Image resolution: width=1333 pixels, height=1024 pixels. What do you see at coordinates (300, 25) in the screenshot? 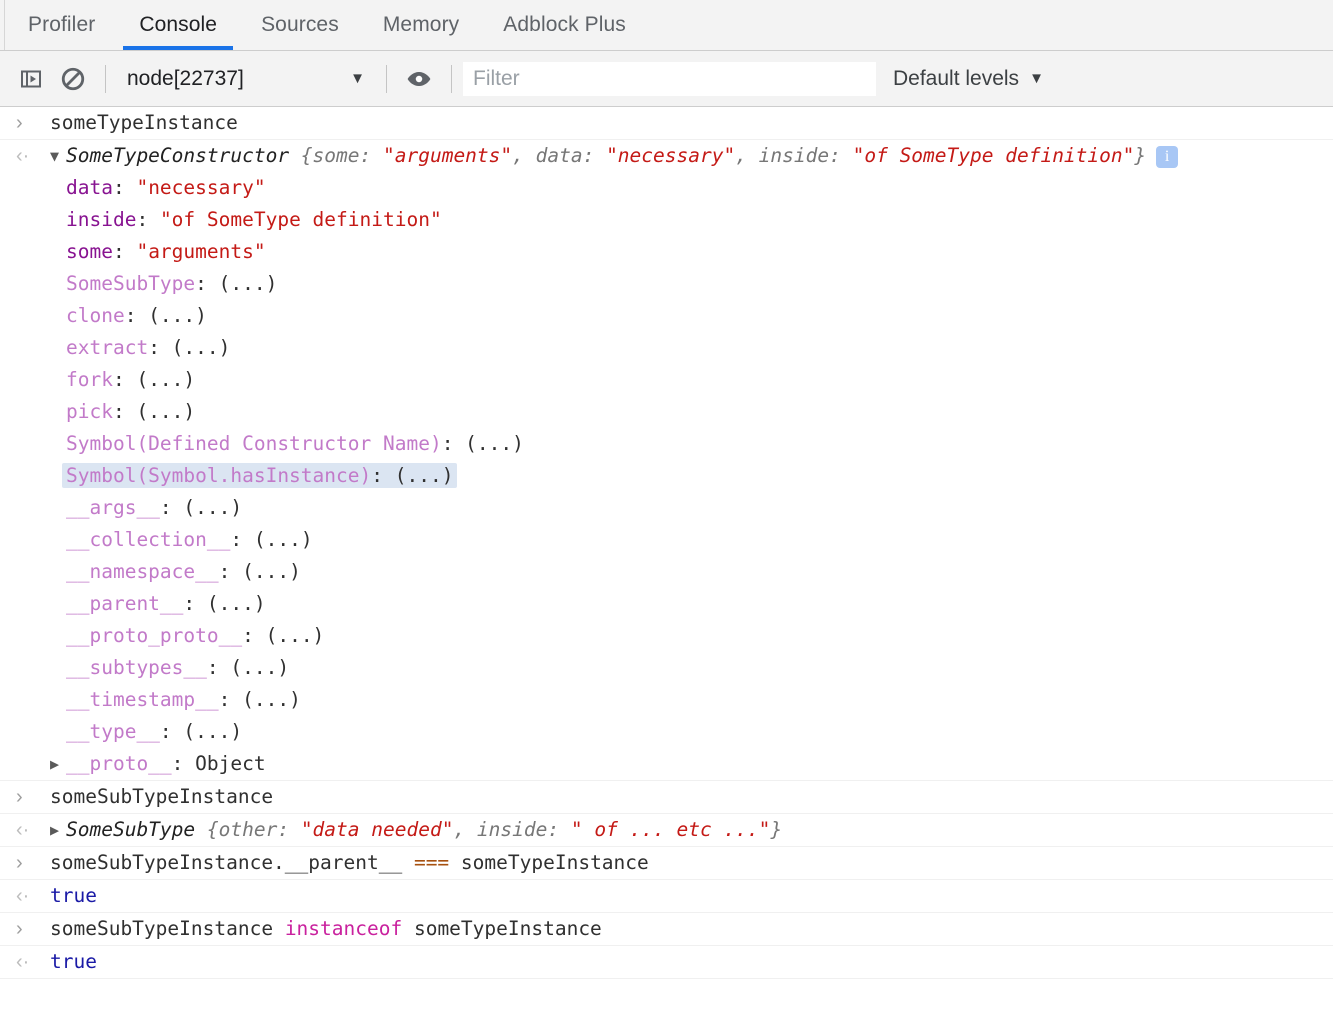
I see `tab-sources: Sources` at bounding box center [300, 25].